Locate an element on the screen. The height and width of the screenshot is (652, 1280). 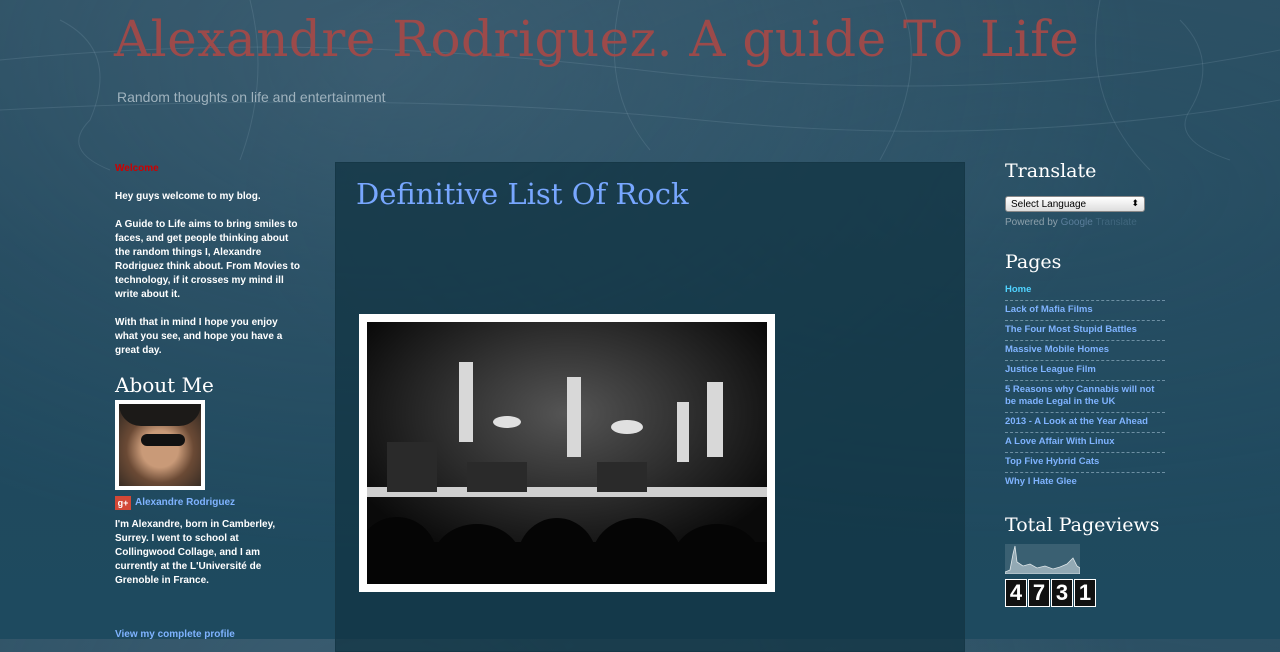
view-profile-link: View my complete profile is located at coordinates (207, 635).